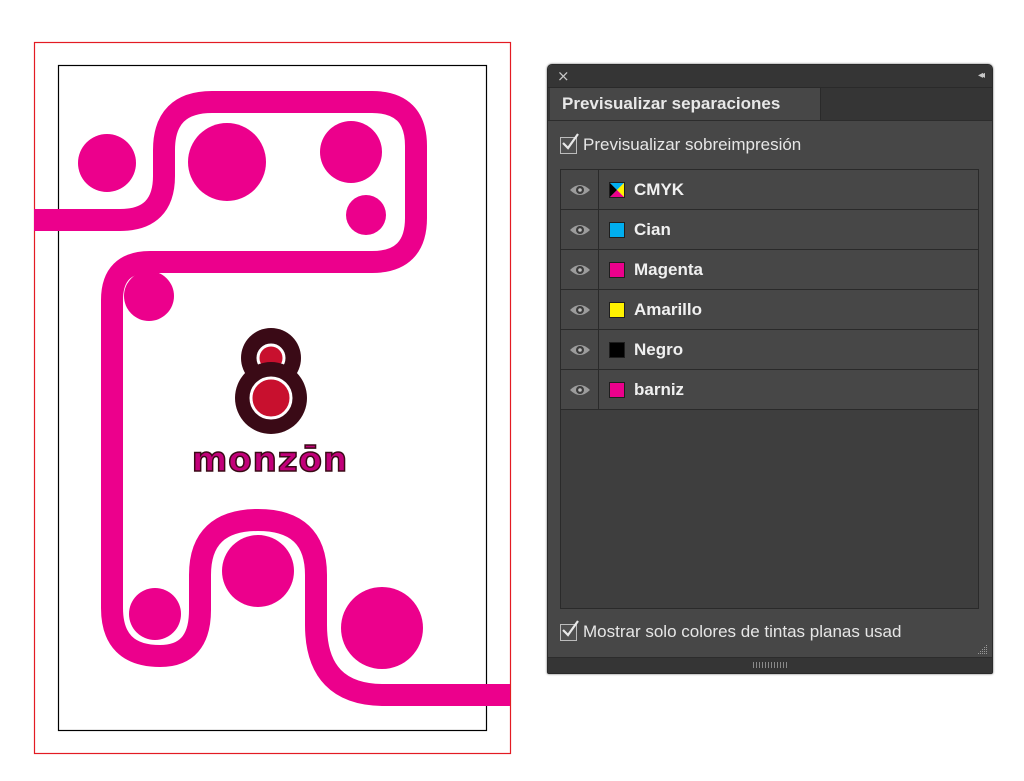  Describe the element at coordinates (668, 309) in the screenshot. I see `separation-label: Amarillo` at that location.